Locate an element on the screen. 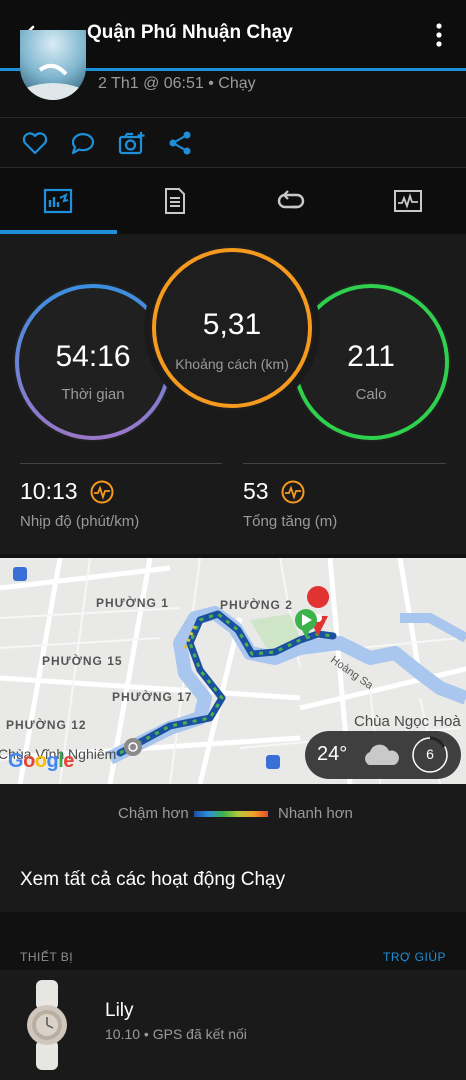 The width and height of the screenshot is (466, 1080). device-status: 10.10 • GPS đã kết nối is located at coordinates (176, 1034).